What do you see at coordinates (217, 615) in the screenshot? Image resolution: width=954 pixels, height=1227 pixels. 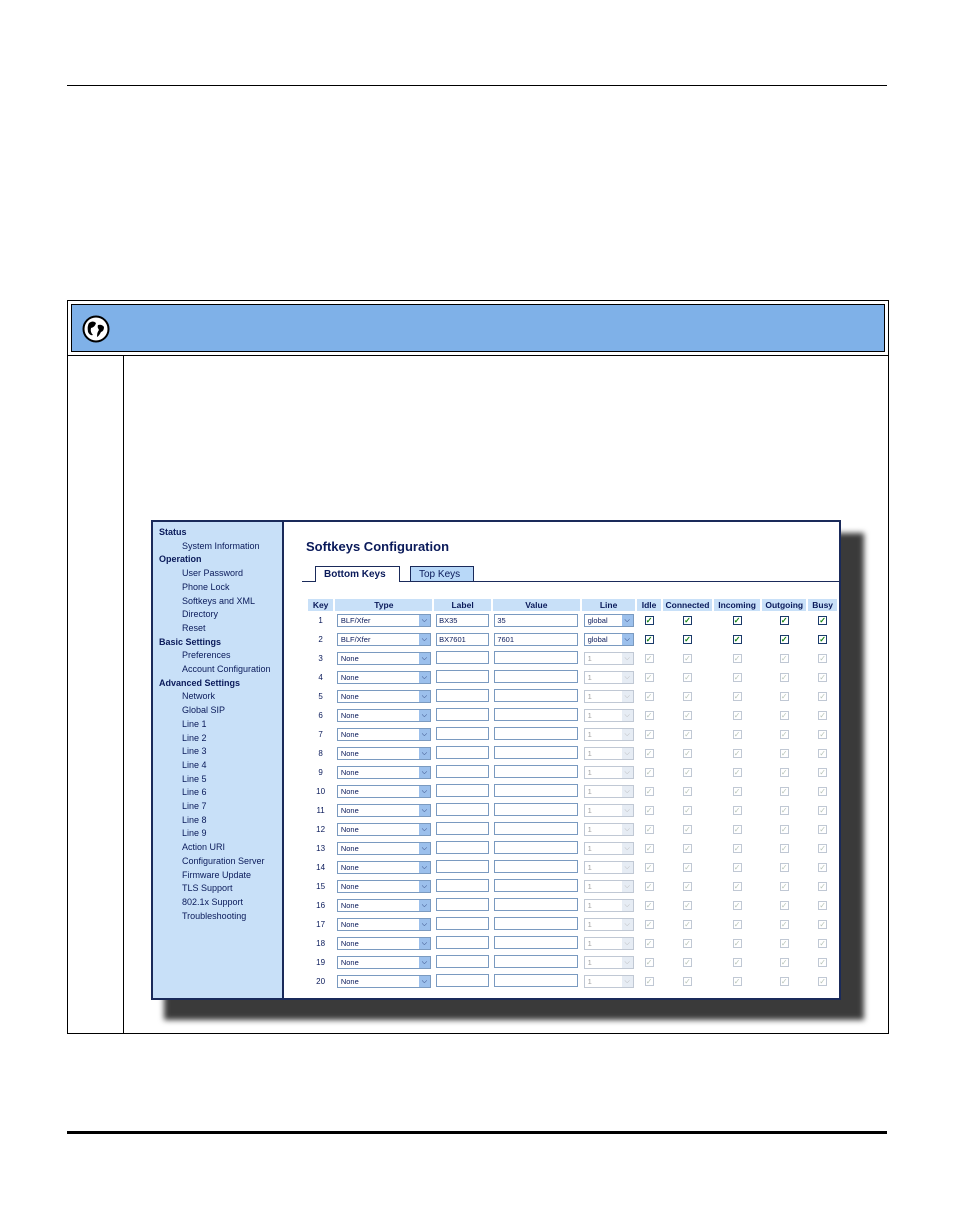 I see `nav-item-directory: Directory` at bounding box center [217, 615].